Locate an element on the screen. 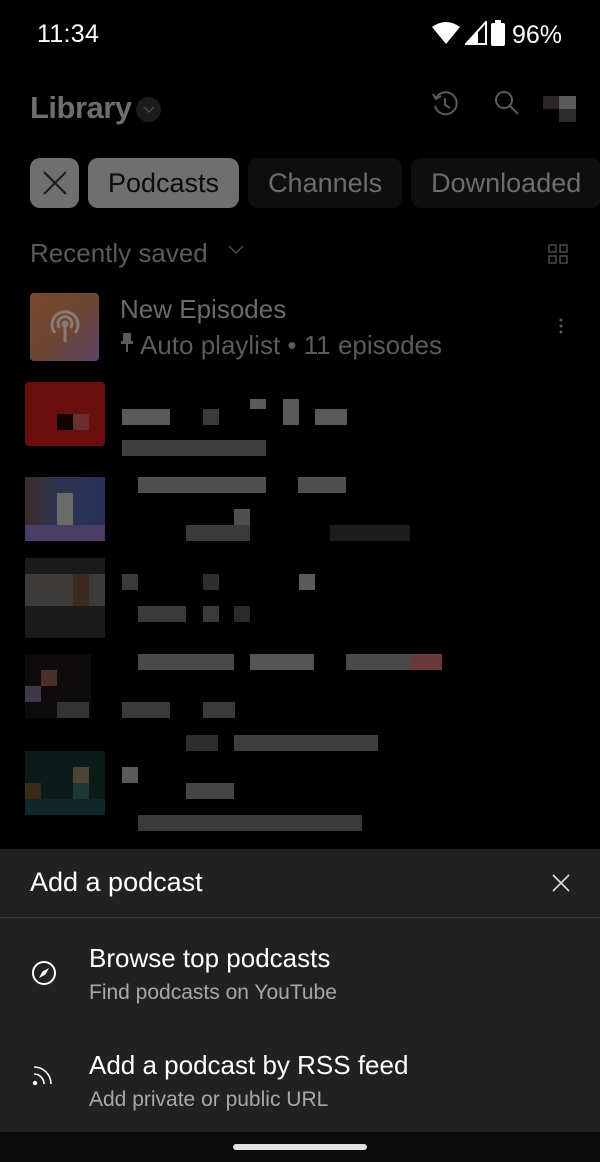 This screenshot has width=600, height=1162. home-gesture-handle is located at coordinates (300, 1147).